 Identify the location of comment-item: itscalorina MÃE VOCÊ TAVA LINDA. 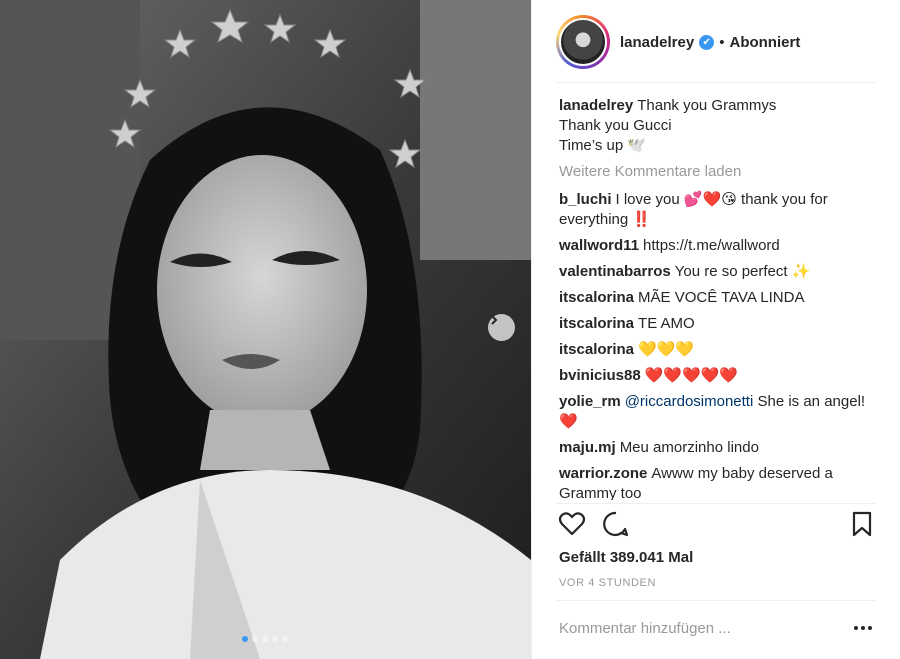
(719, 298).